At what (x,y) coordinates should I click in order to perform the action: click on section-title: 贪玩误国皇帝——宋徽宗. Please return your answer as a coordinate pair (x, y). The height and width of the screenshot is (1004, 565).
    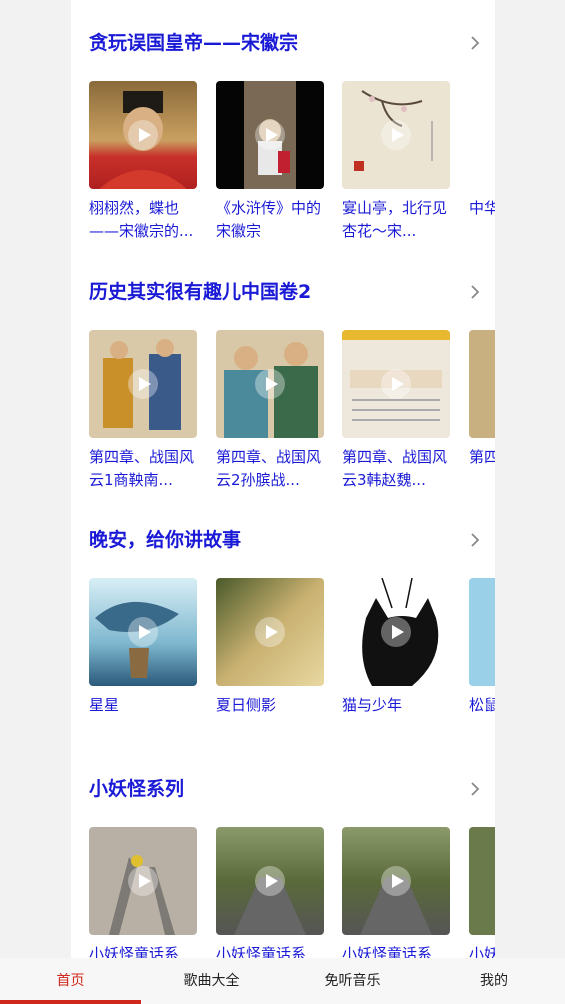
    Looking at the image, I should click on (193, 43).